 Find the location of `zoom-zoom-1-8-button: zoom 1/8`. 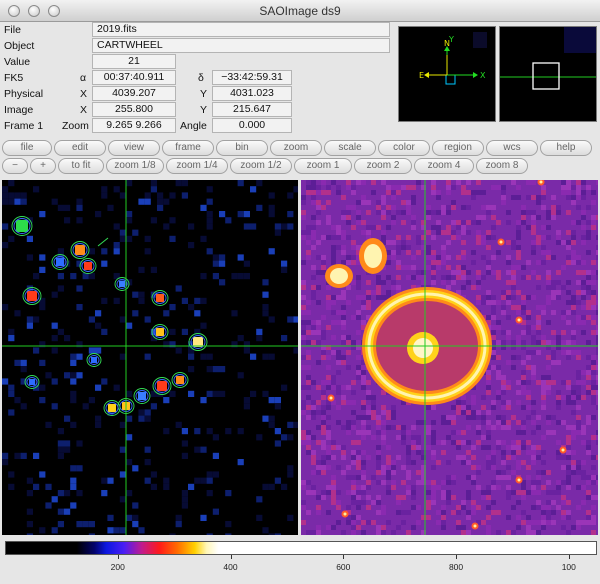

zoom-zoom-1-8-button: zoom 1/8 is located at coordinates (135, 166).